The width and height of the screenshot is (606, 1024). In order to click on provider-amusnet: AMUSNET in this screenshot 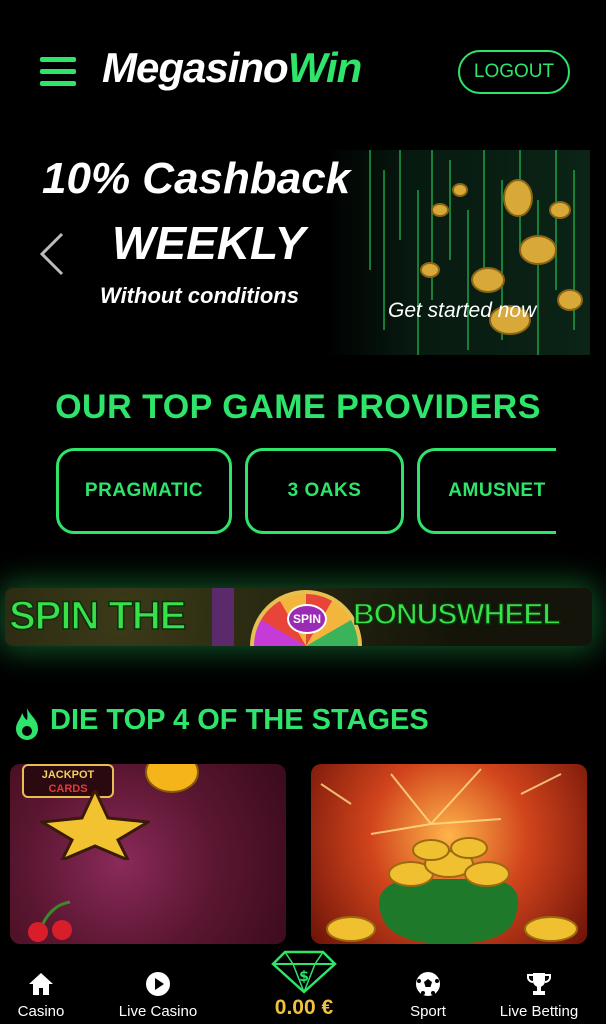, I will do `click(486, 491)`.